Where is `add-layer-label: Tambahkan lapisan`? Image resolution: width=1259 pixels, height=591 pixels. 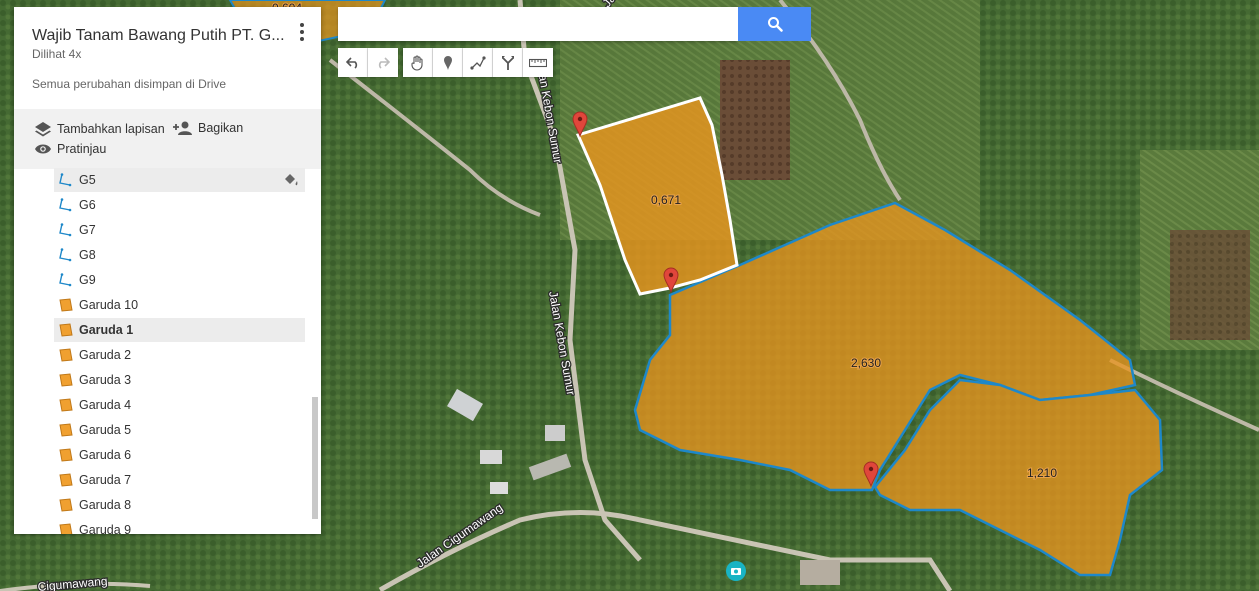
add-layer-label: Tambahkan lapisan is located at coordinates (111, 129).